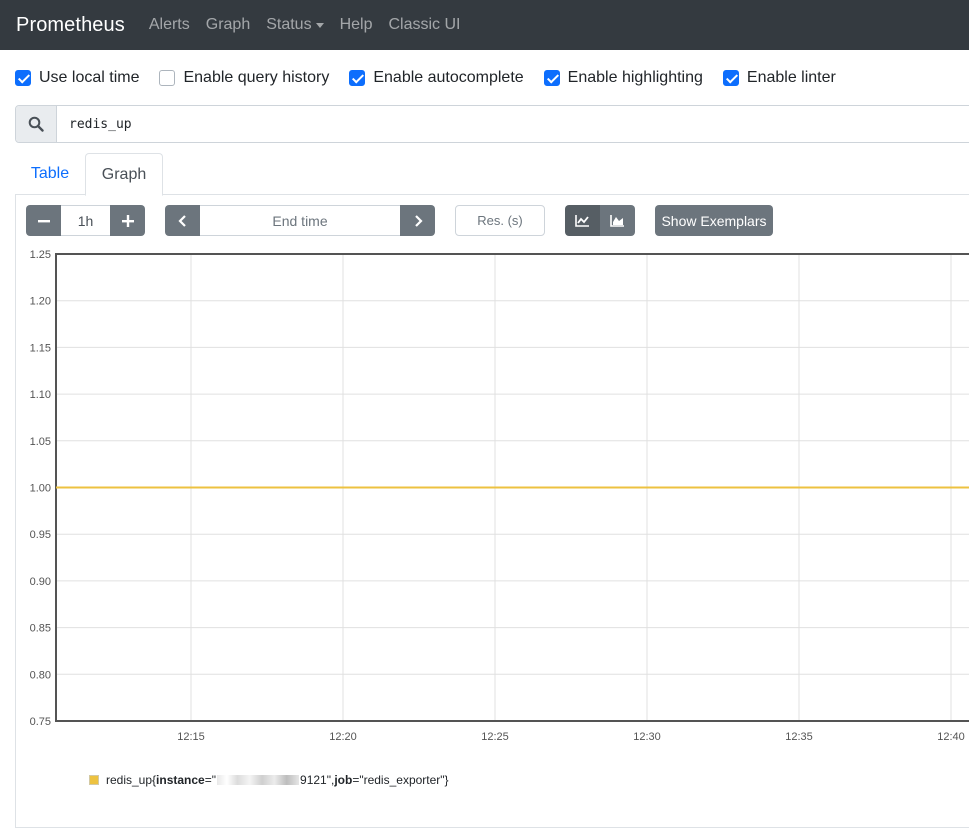 The height and width of the screenshot is (834, 969). I want to click on legend-job-value: ="redis_exporter"}, so click(400, 780).